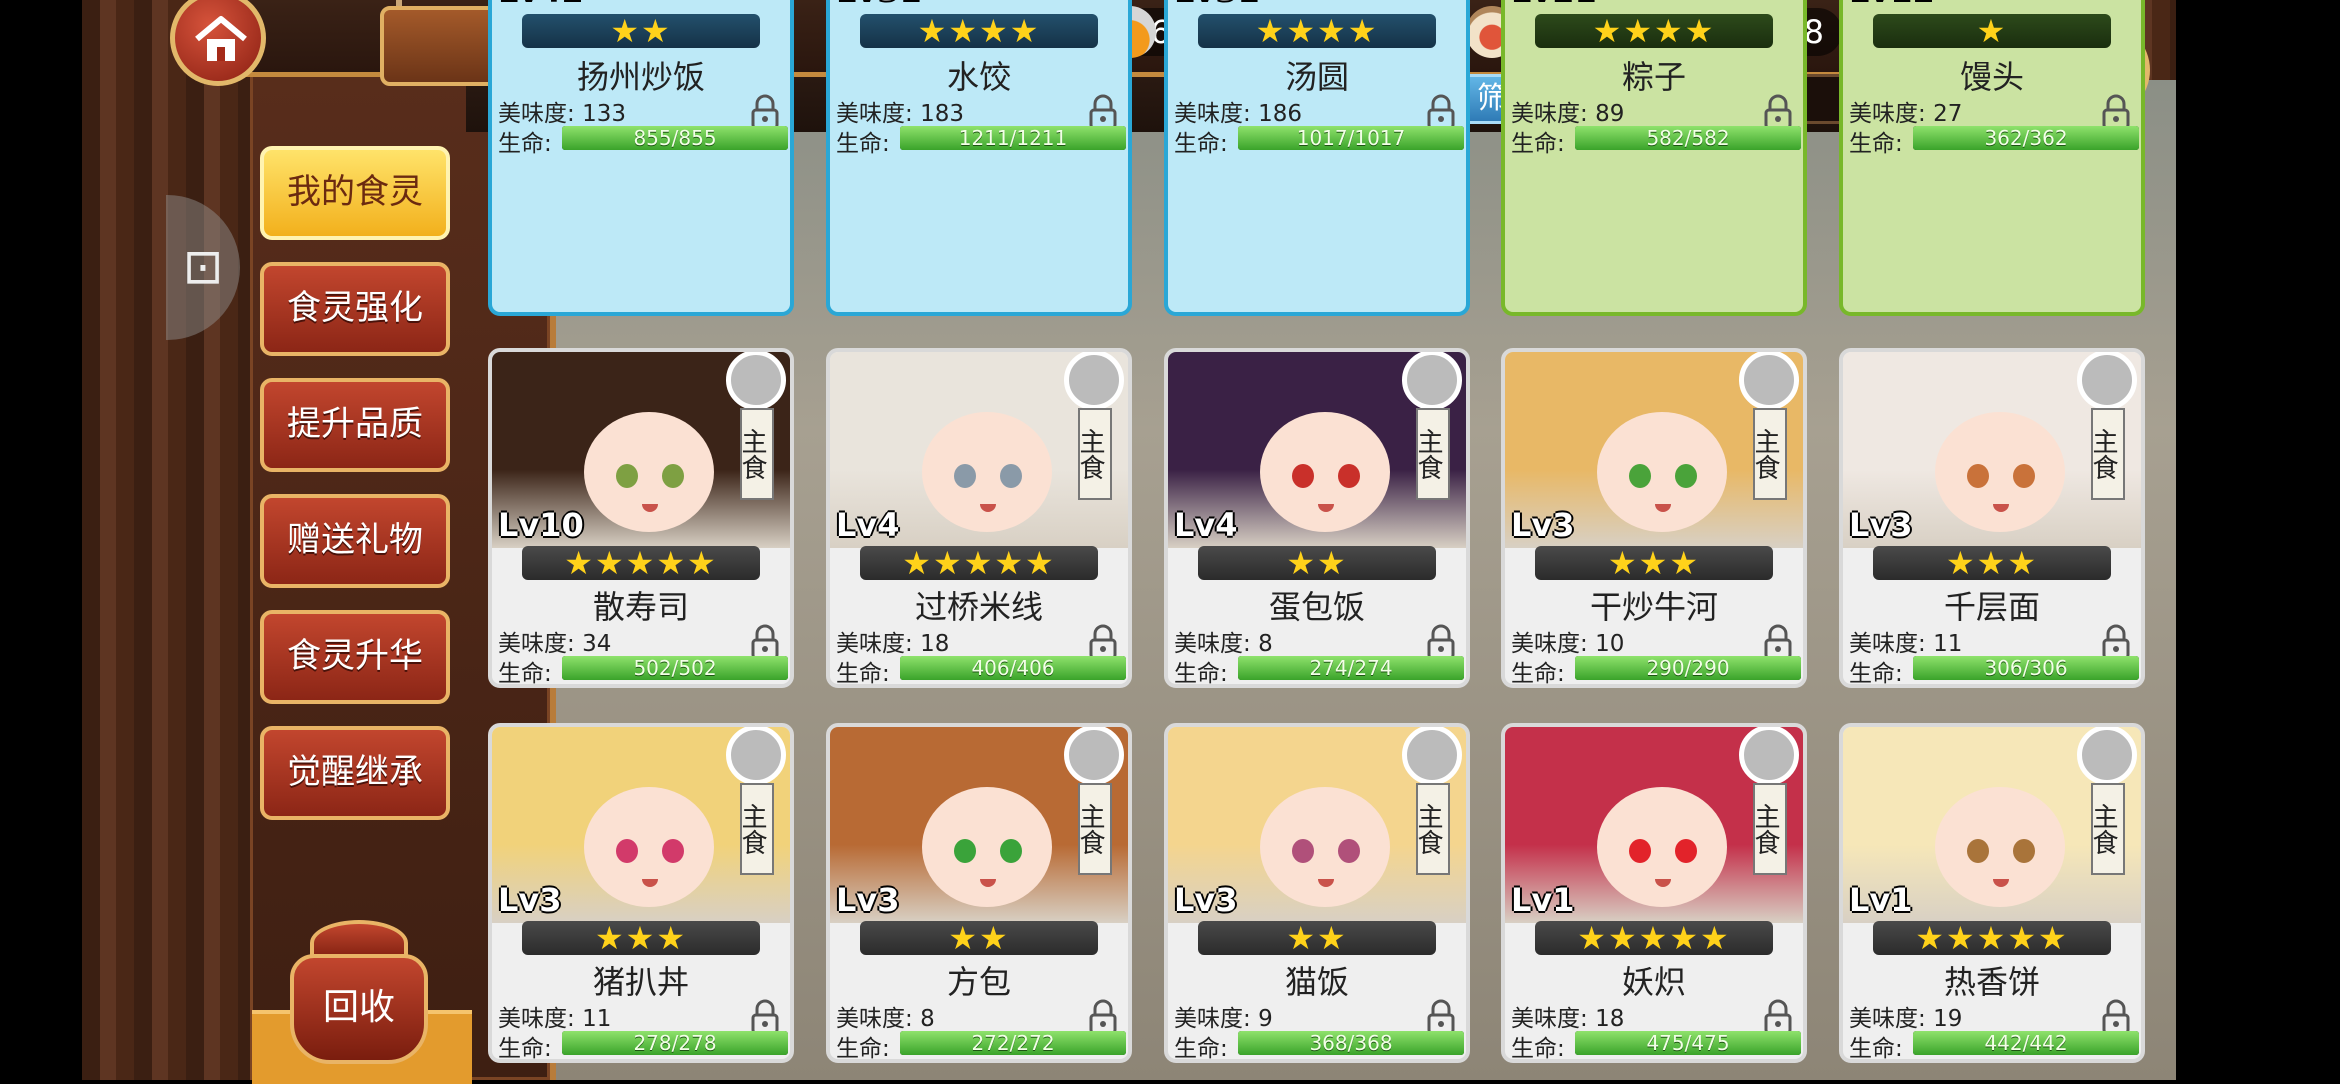 The width and height of the screenshot is (2340, 1084). Describe the element at coordinates (1991, 77) in the screenshot. I see `character-name: 馒头` at that location.